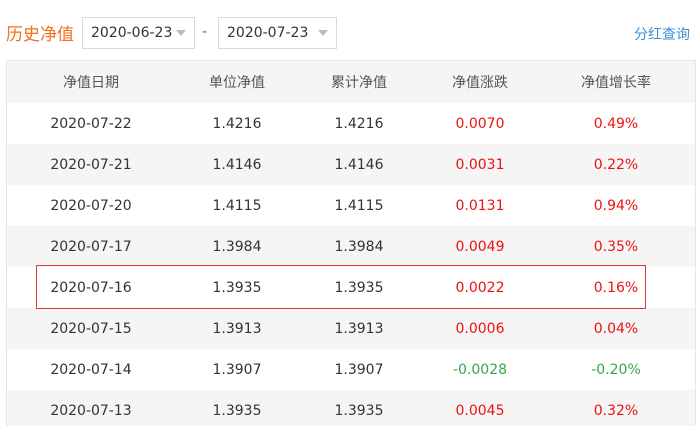 The height and width of the screenshot is (426, 700). I want to click on cell-change: 0.0045, so click(480, 410).